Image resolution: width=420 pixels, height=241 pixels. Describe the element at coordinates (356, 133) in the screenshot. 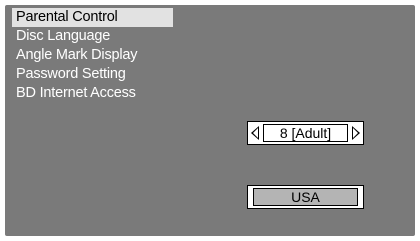

I see `triangle-right-icon` at that location.